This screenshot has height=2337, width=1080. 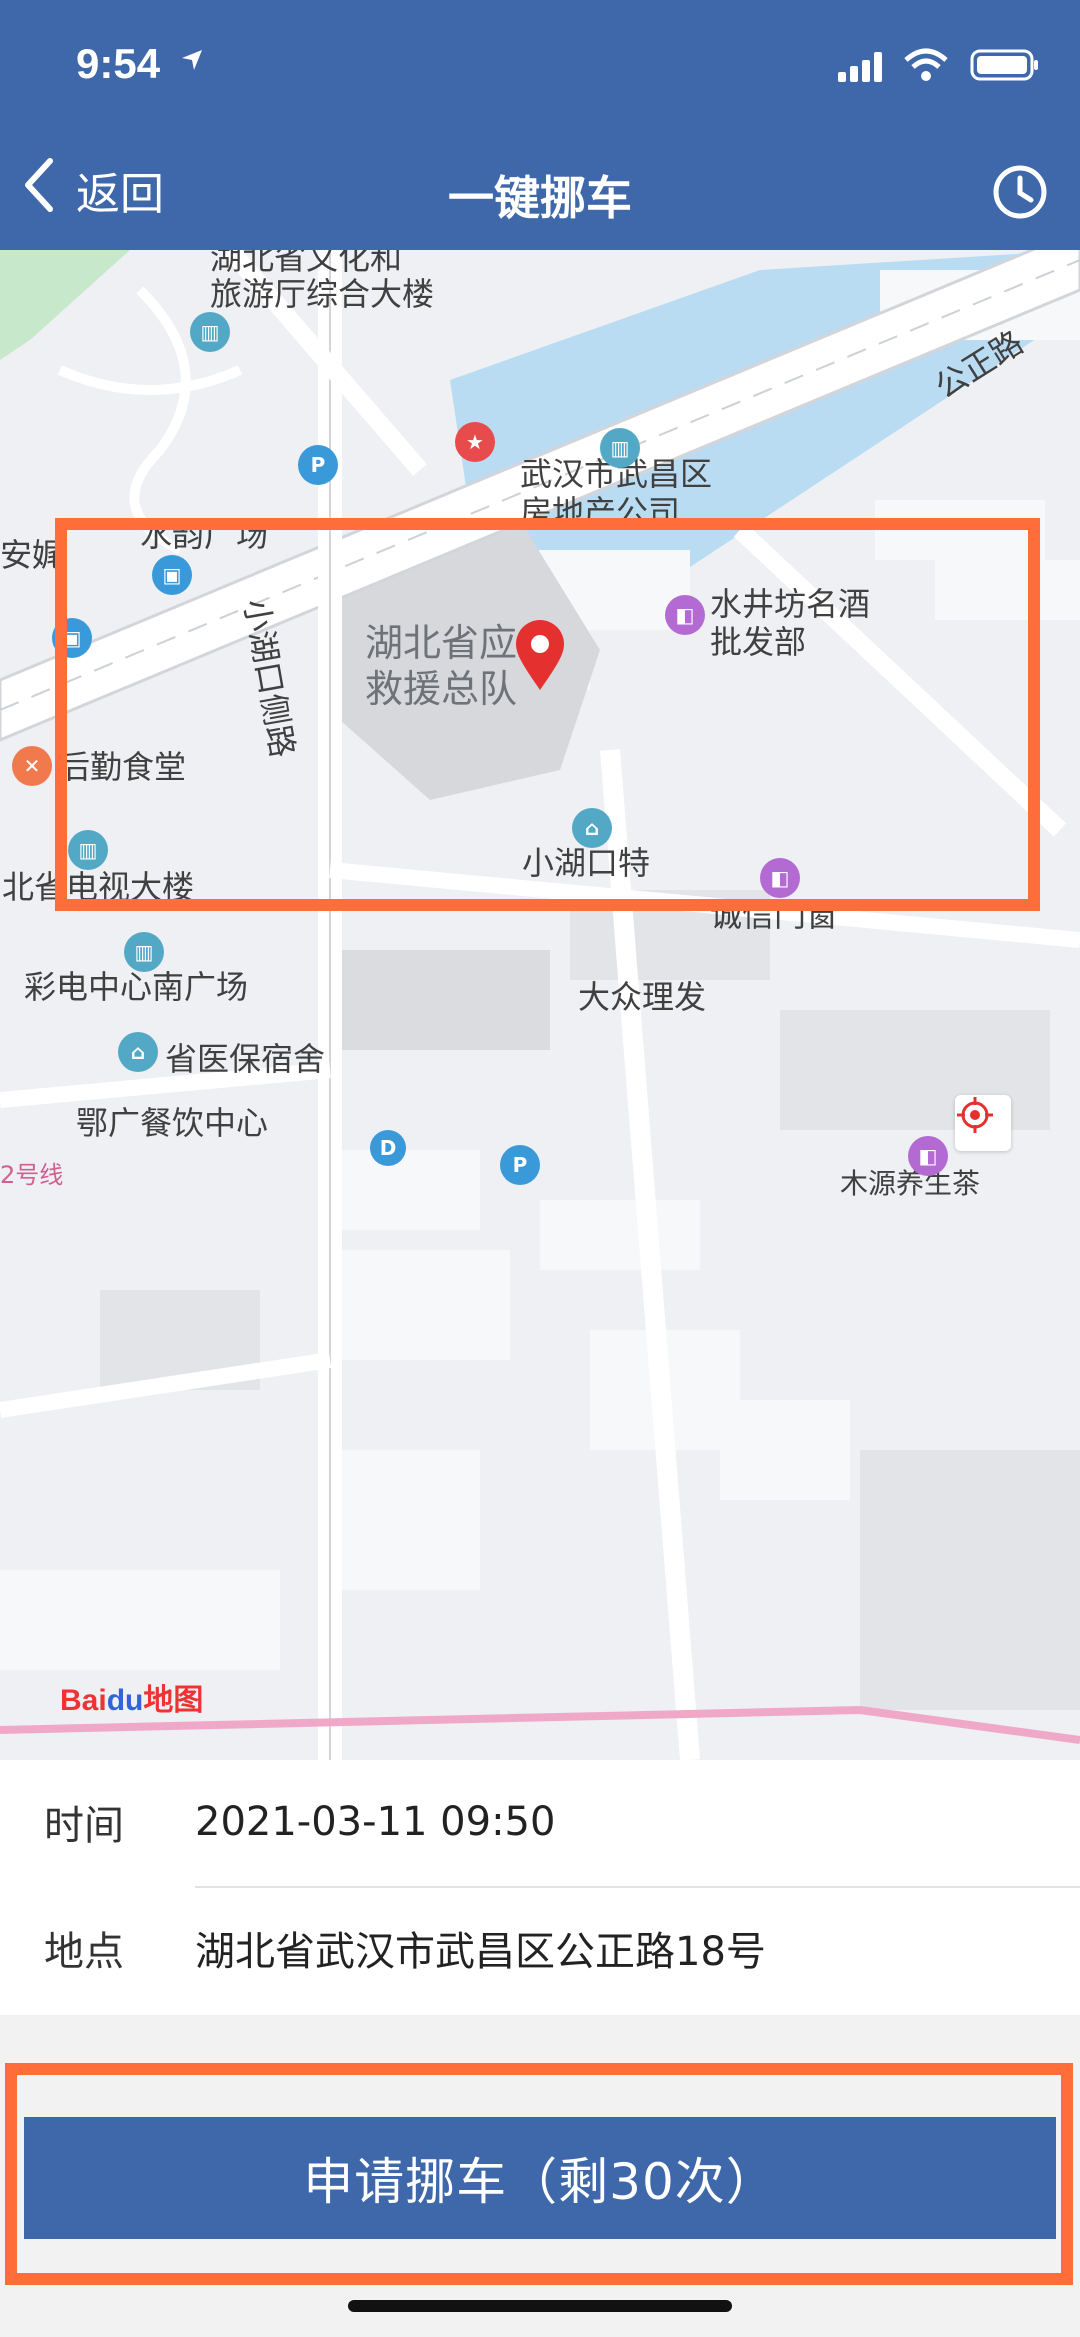 What do you see at coordinates (480, 1951) in the screenshot?
I see `location-value: 湖北省武汉市武昌区公正路18号` at bounding box center [480, 1951].